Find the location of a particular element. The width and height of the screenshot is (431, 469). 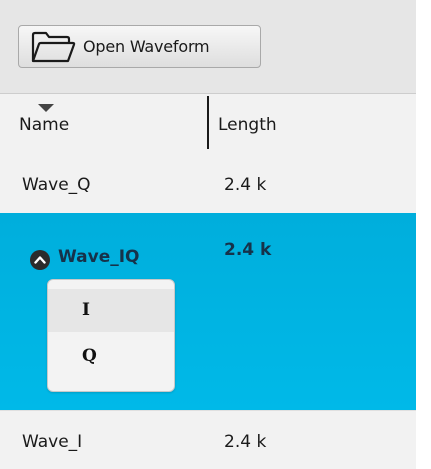

panel-margin is located at coordinates (423, 234).